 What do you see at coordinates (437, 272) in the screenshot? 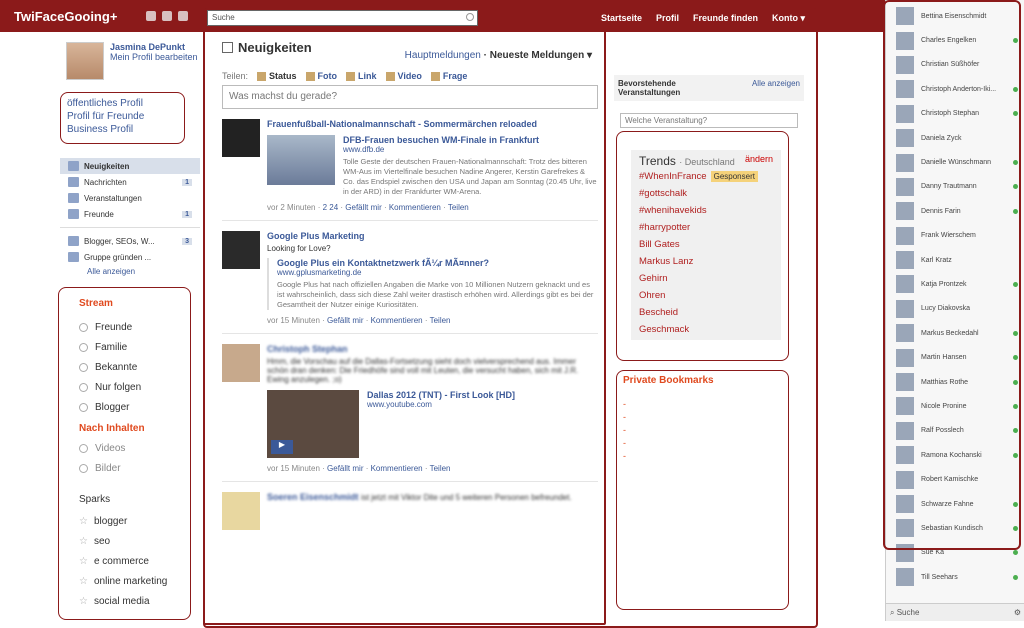
I see `attachment-url: www.gplusmarketing.de` at bounding box center [437, 272].